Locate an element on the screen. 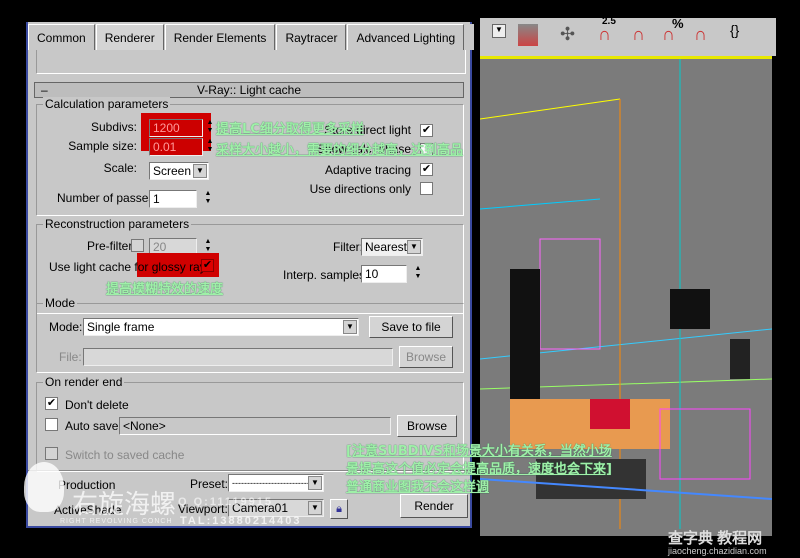  use-directions-only-checkbox is located at coordinates (426, 188).